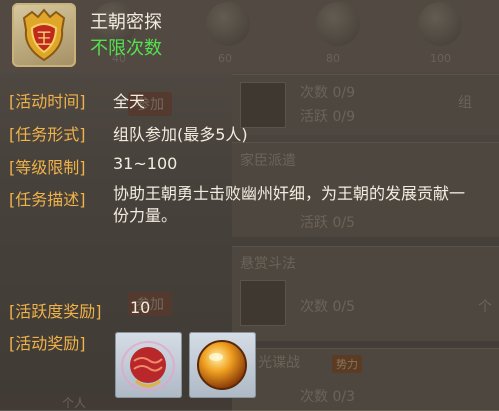  Describe the element at coordinates (47, 343) in the screenshot. I see `rewards-label: [活动奖励]` at that location.